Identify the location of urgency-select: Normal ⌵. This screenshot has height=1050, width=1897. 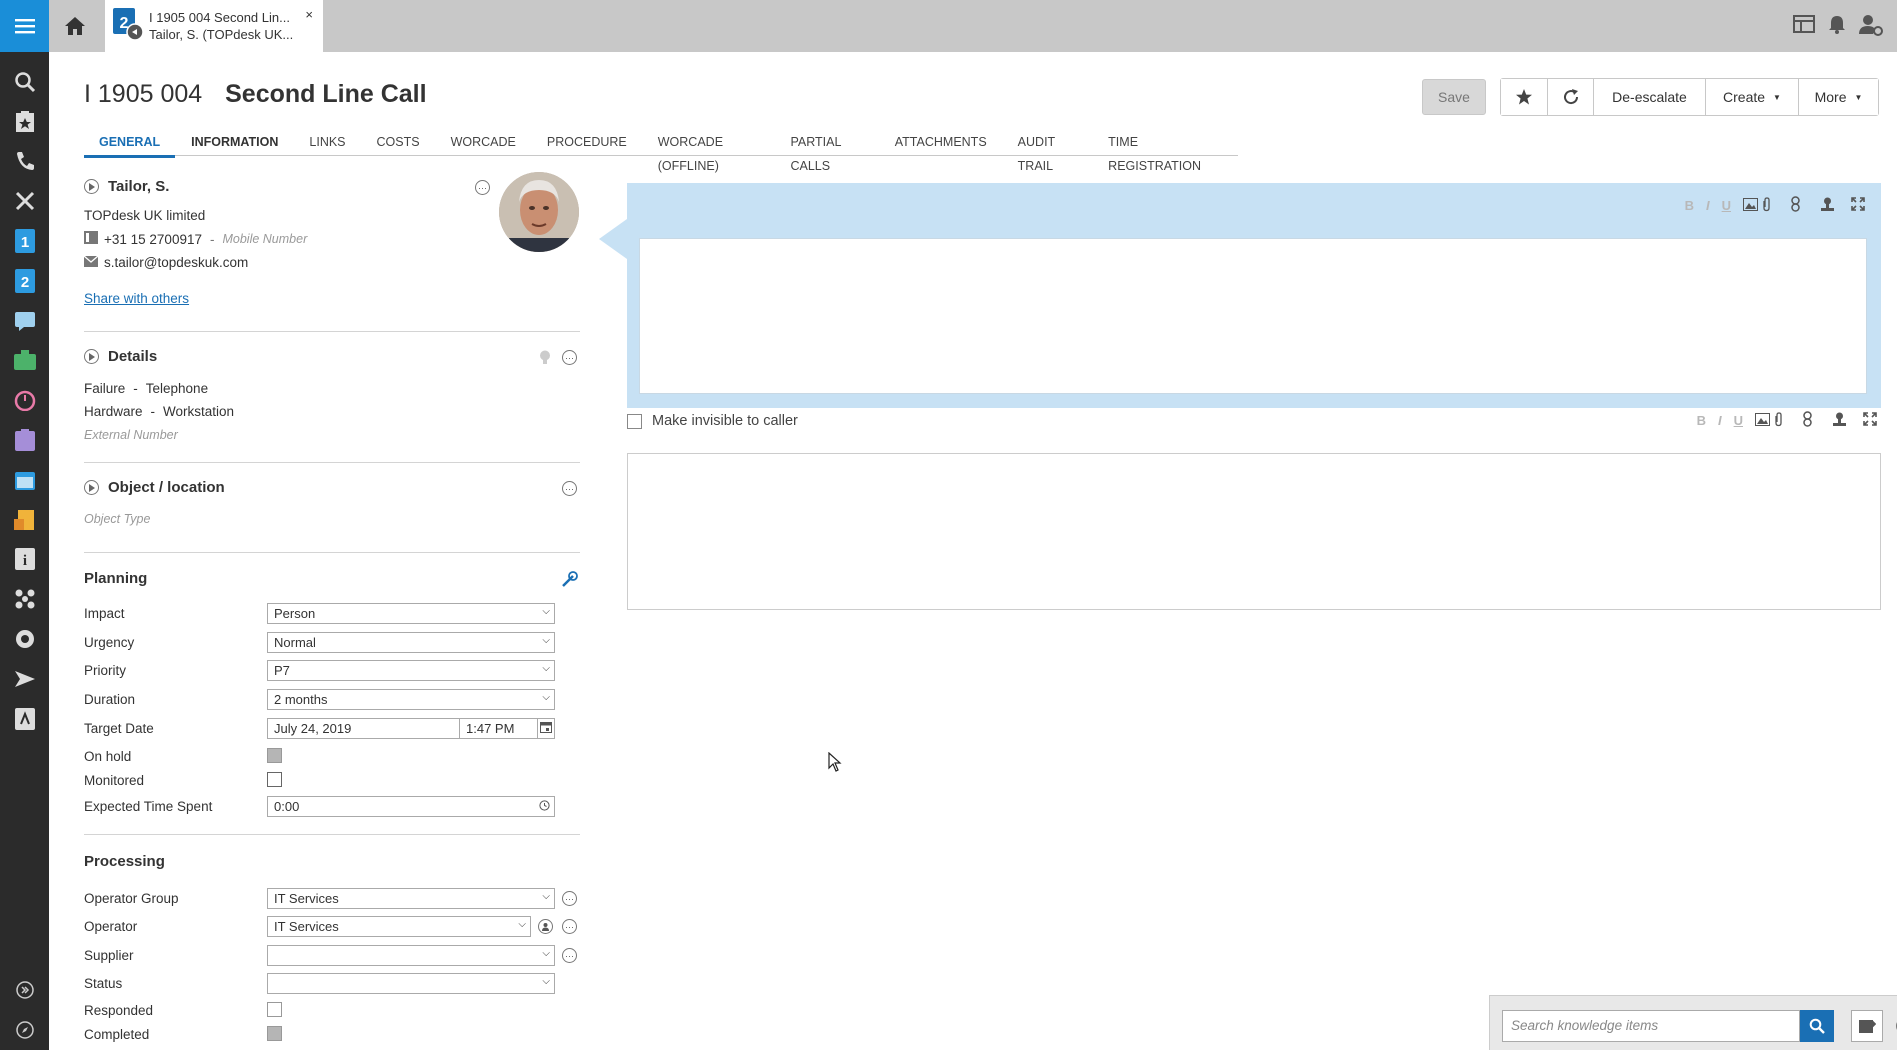
(411, 642).